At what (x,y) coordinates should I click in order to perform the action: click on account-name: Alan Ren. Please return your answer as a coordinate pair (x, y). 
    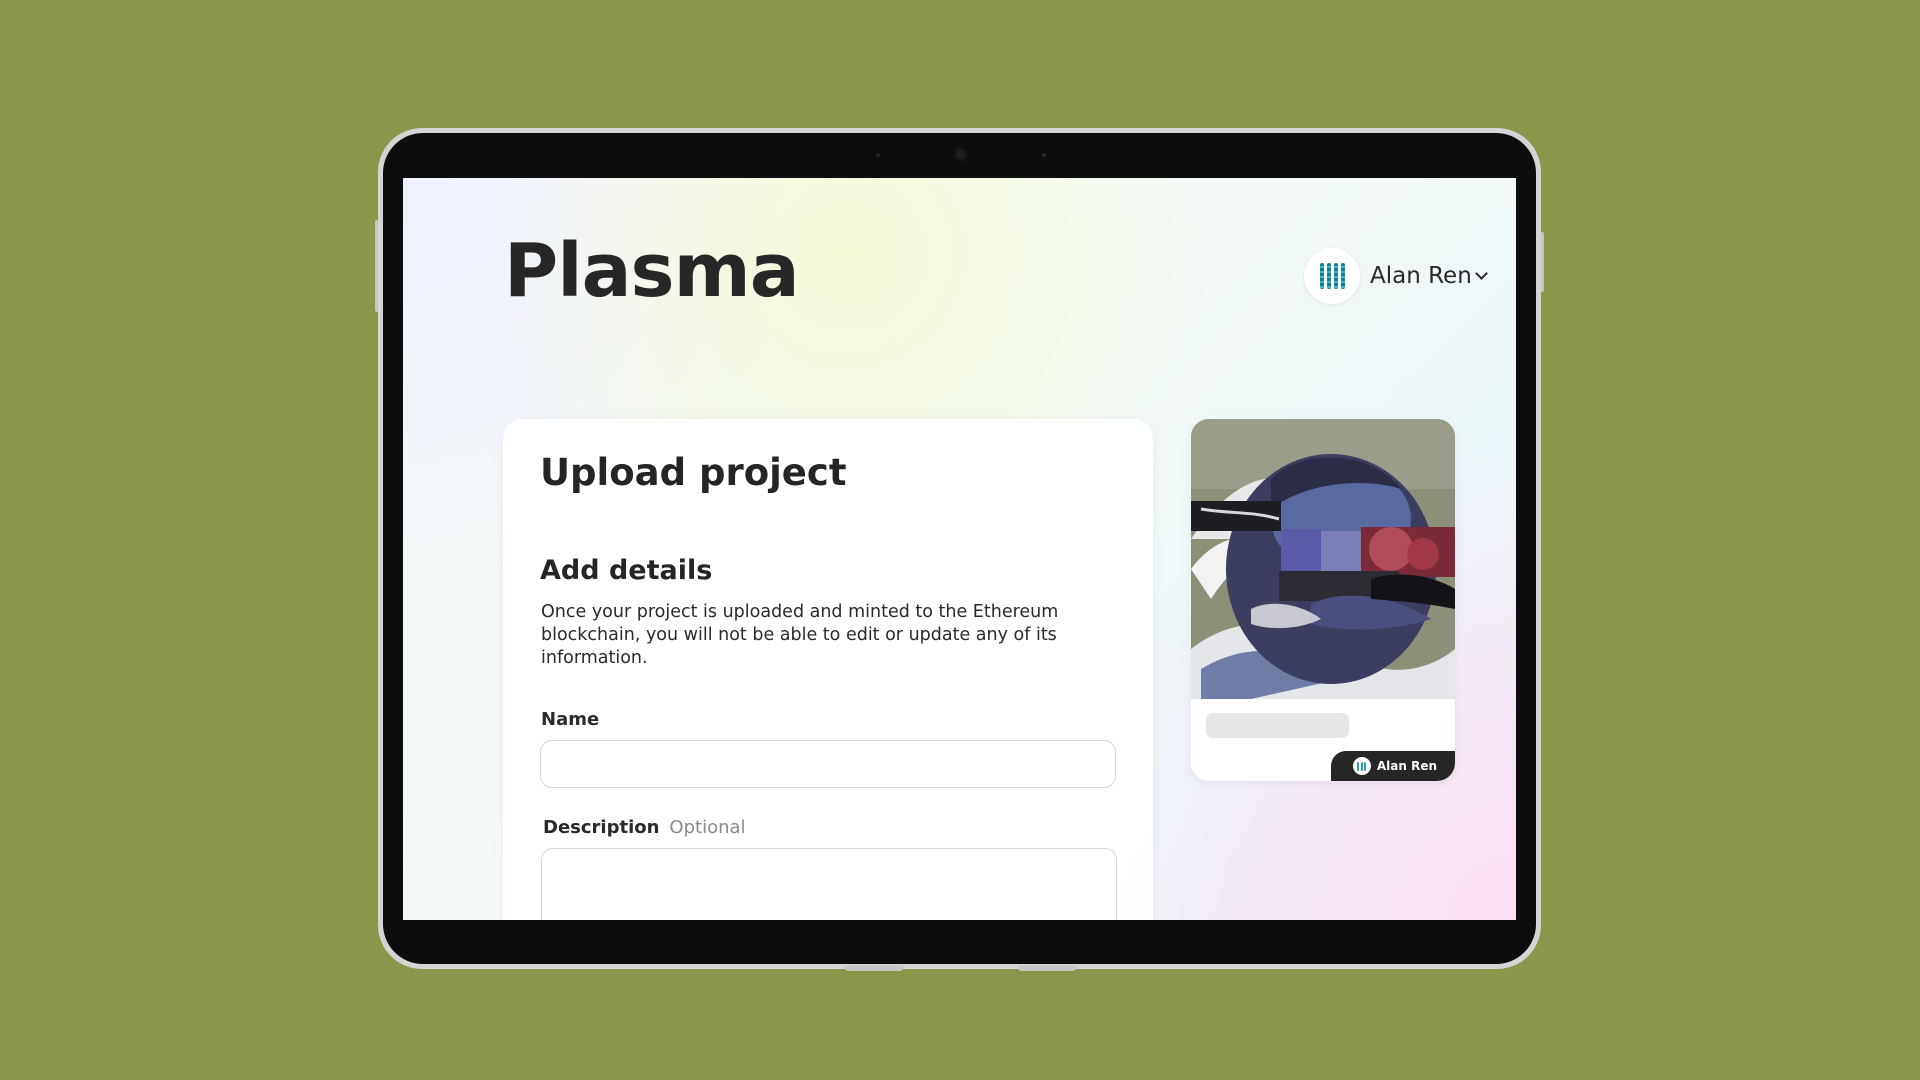
    Looking at the image, I should click on (1421, 276).